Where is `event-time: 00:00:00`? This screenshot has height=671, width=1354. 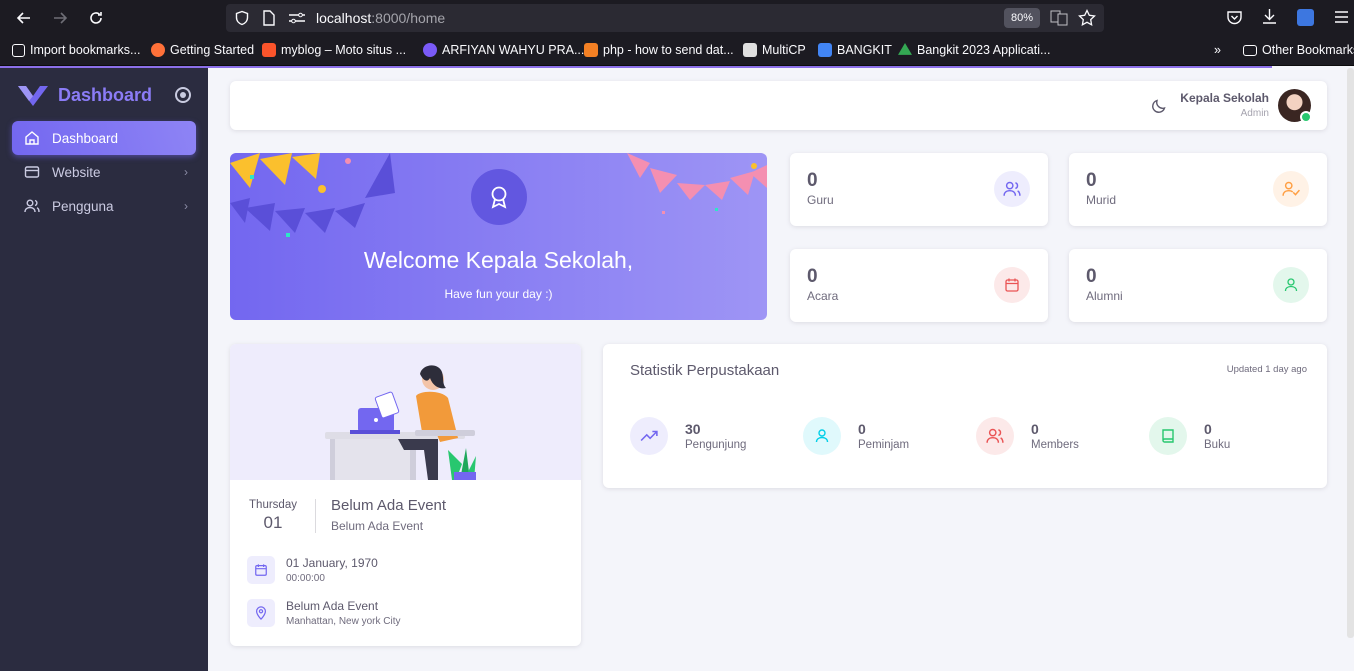 event-time: 00:00:00 is located at coordinates (305, 578).